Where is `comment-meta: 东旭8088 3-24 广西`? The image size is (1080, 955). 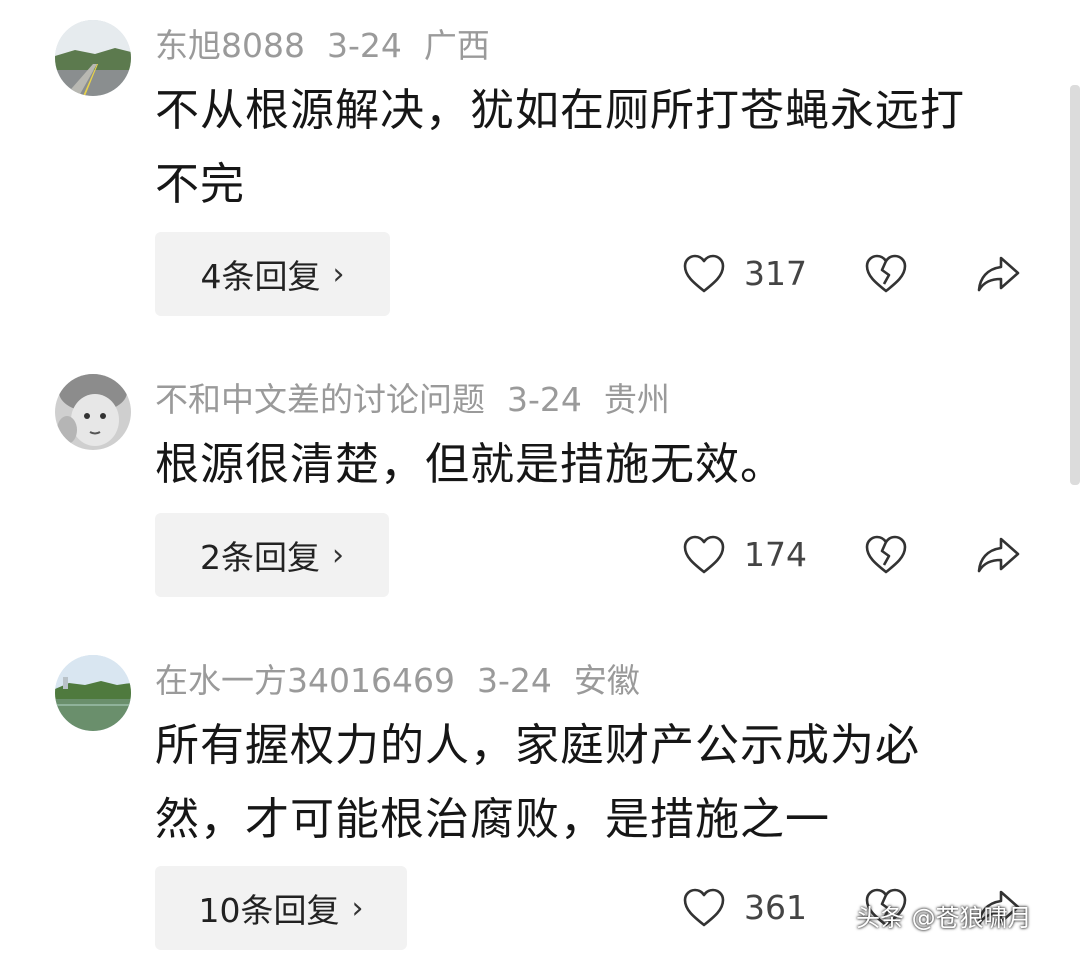 comment-meta: 东旭8088 3-24 广西 is located at coordinates (333, 46).